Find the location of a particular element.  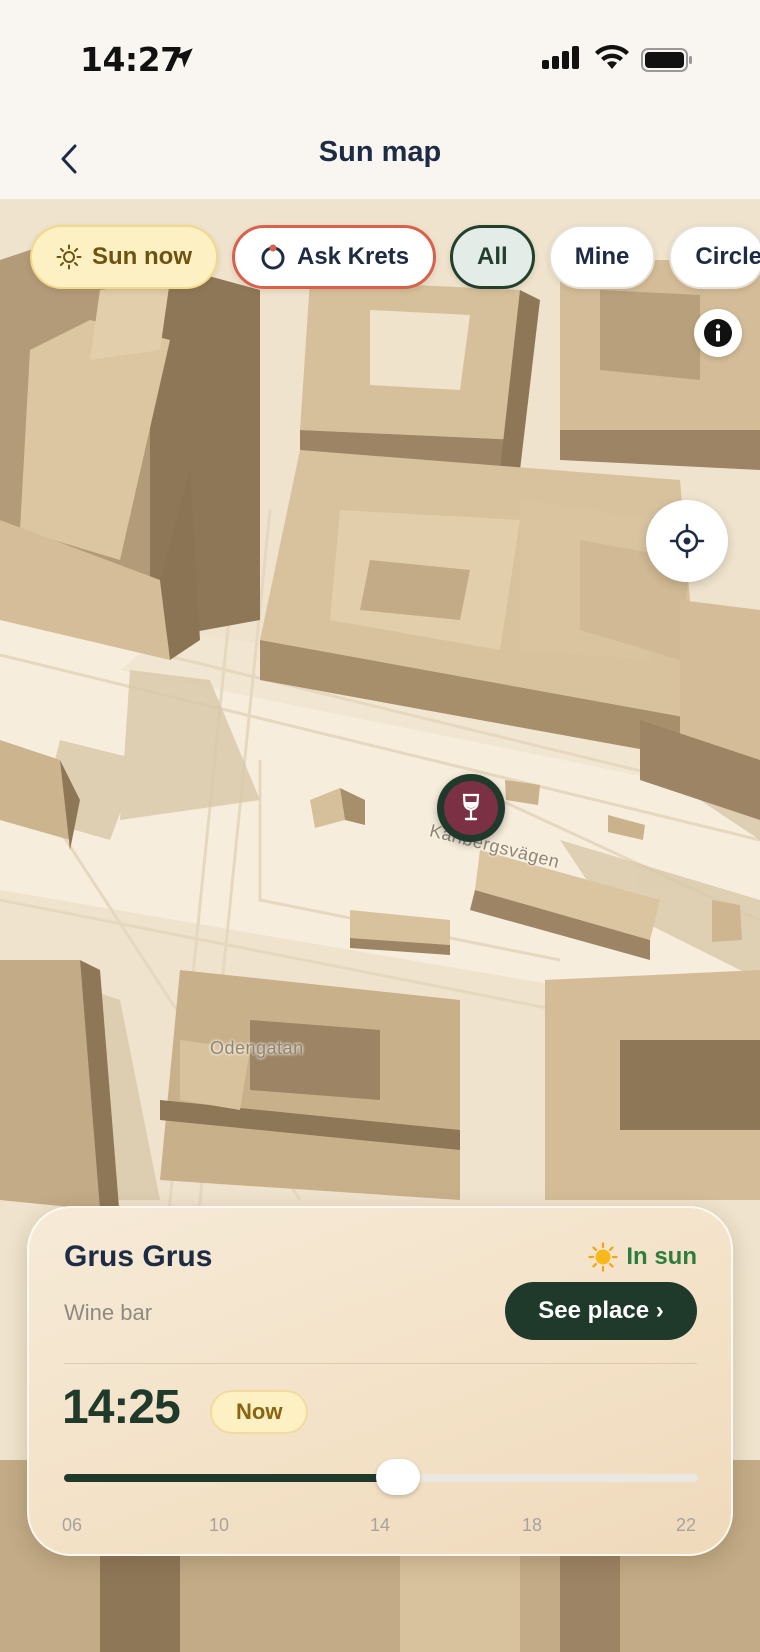

wifi-icon is located at coordinates (612, 57).